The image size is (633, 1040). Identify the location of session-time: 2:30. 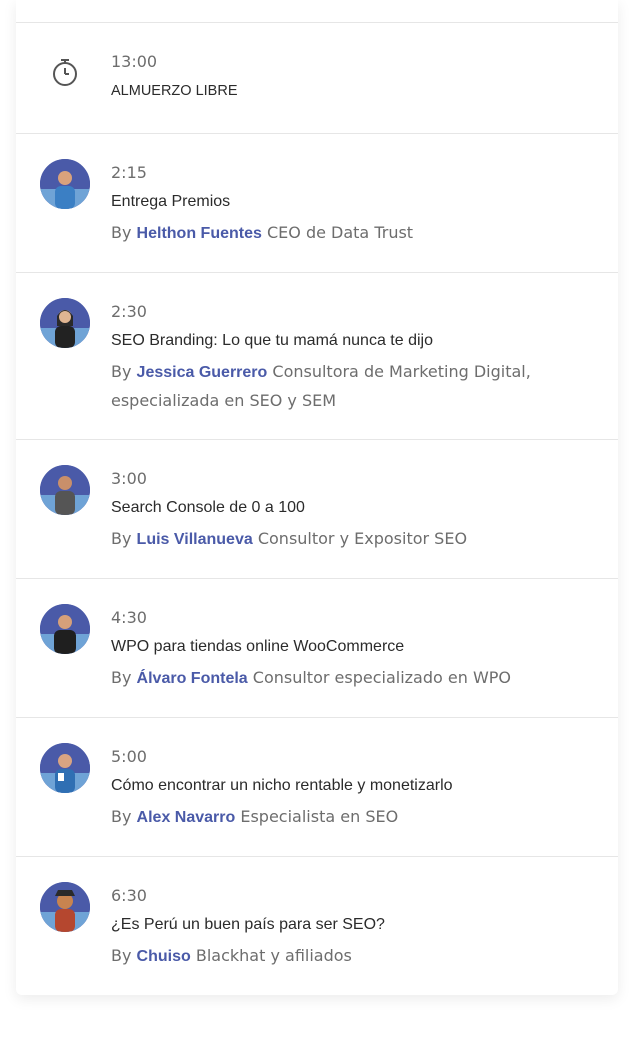
(129, 311).